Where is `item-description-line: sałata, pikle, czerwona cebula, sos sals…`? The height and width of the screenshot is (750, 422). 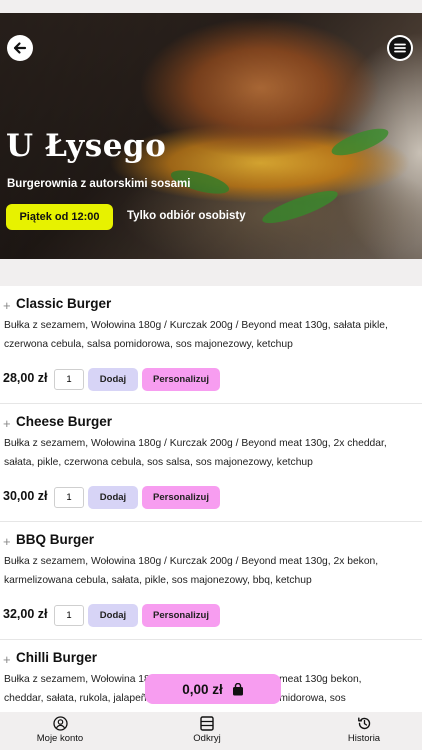 item-description-line: sałata, pikle, czerwona cebula, sos sals… is located at coordinates (158, 462).